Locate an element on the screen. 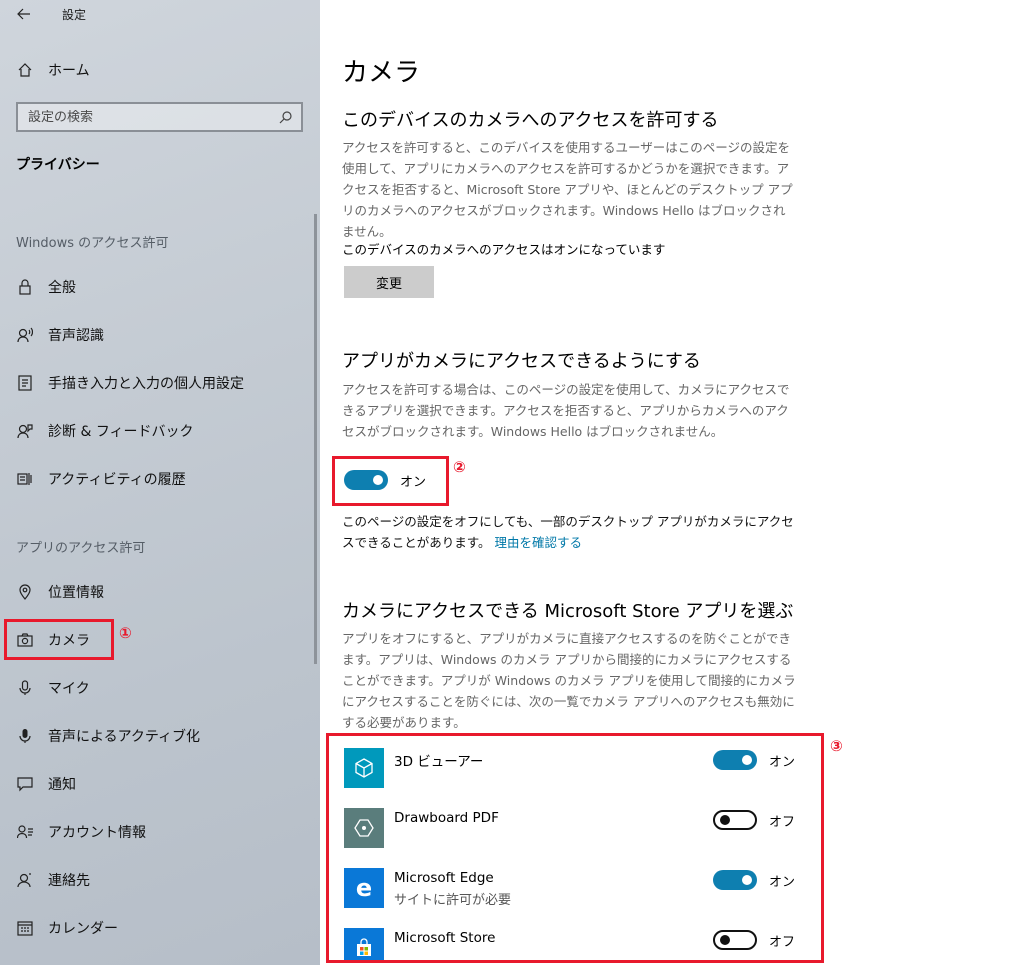 The height and width of the screenshot is (965, 1009). device-access-status: このデバイスのカメラへのアクセスはオンになっています is located at coordinates (504, 249).